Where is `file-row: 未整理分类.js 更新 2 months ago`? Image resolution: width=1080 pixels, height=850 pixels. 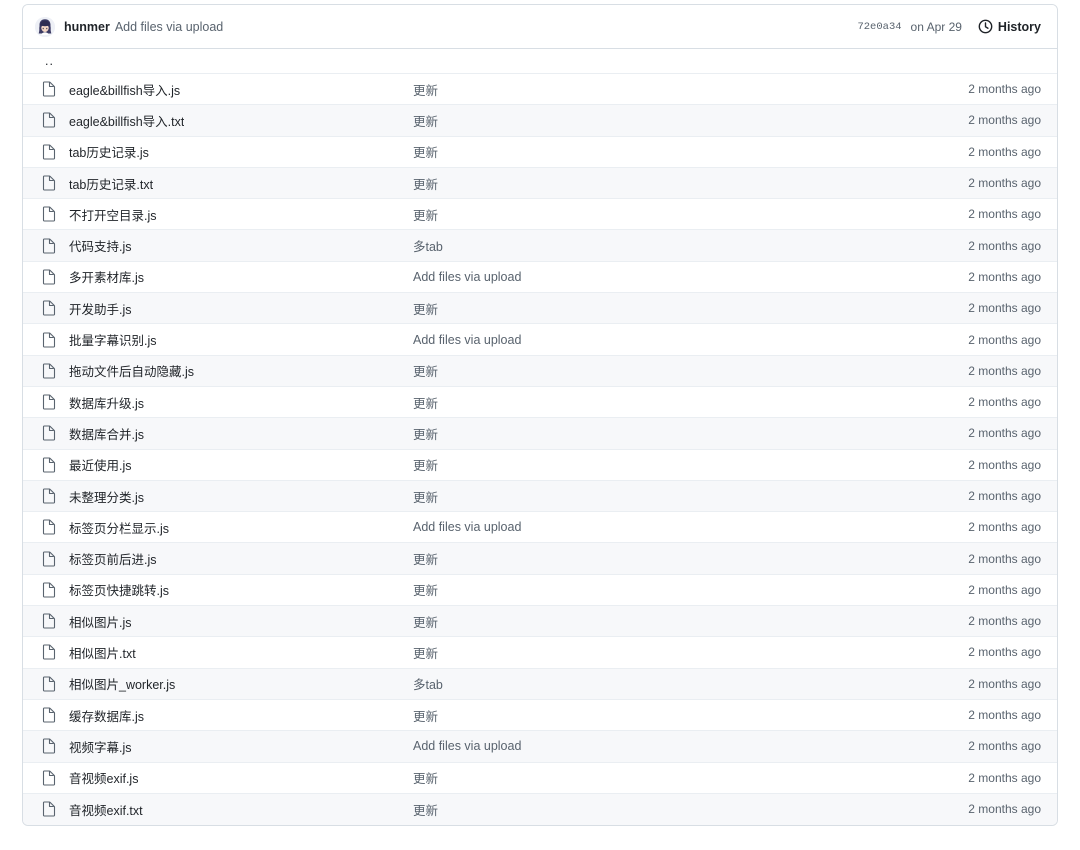
file-row: 未整理分类.js 更新 2 months ago is located at coordinates (540, 496).